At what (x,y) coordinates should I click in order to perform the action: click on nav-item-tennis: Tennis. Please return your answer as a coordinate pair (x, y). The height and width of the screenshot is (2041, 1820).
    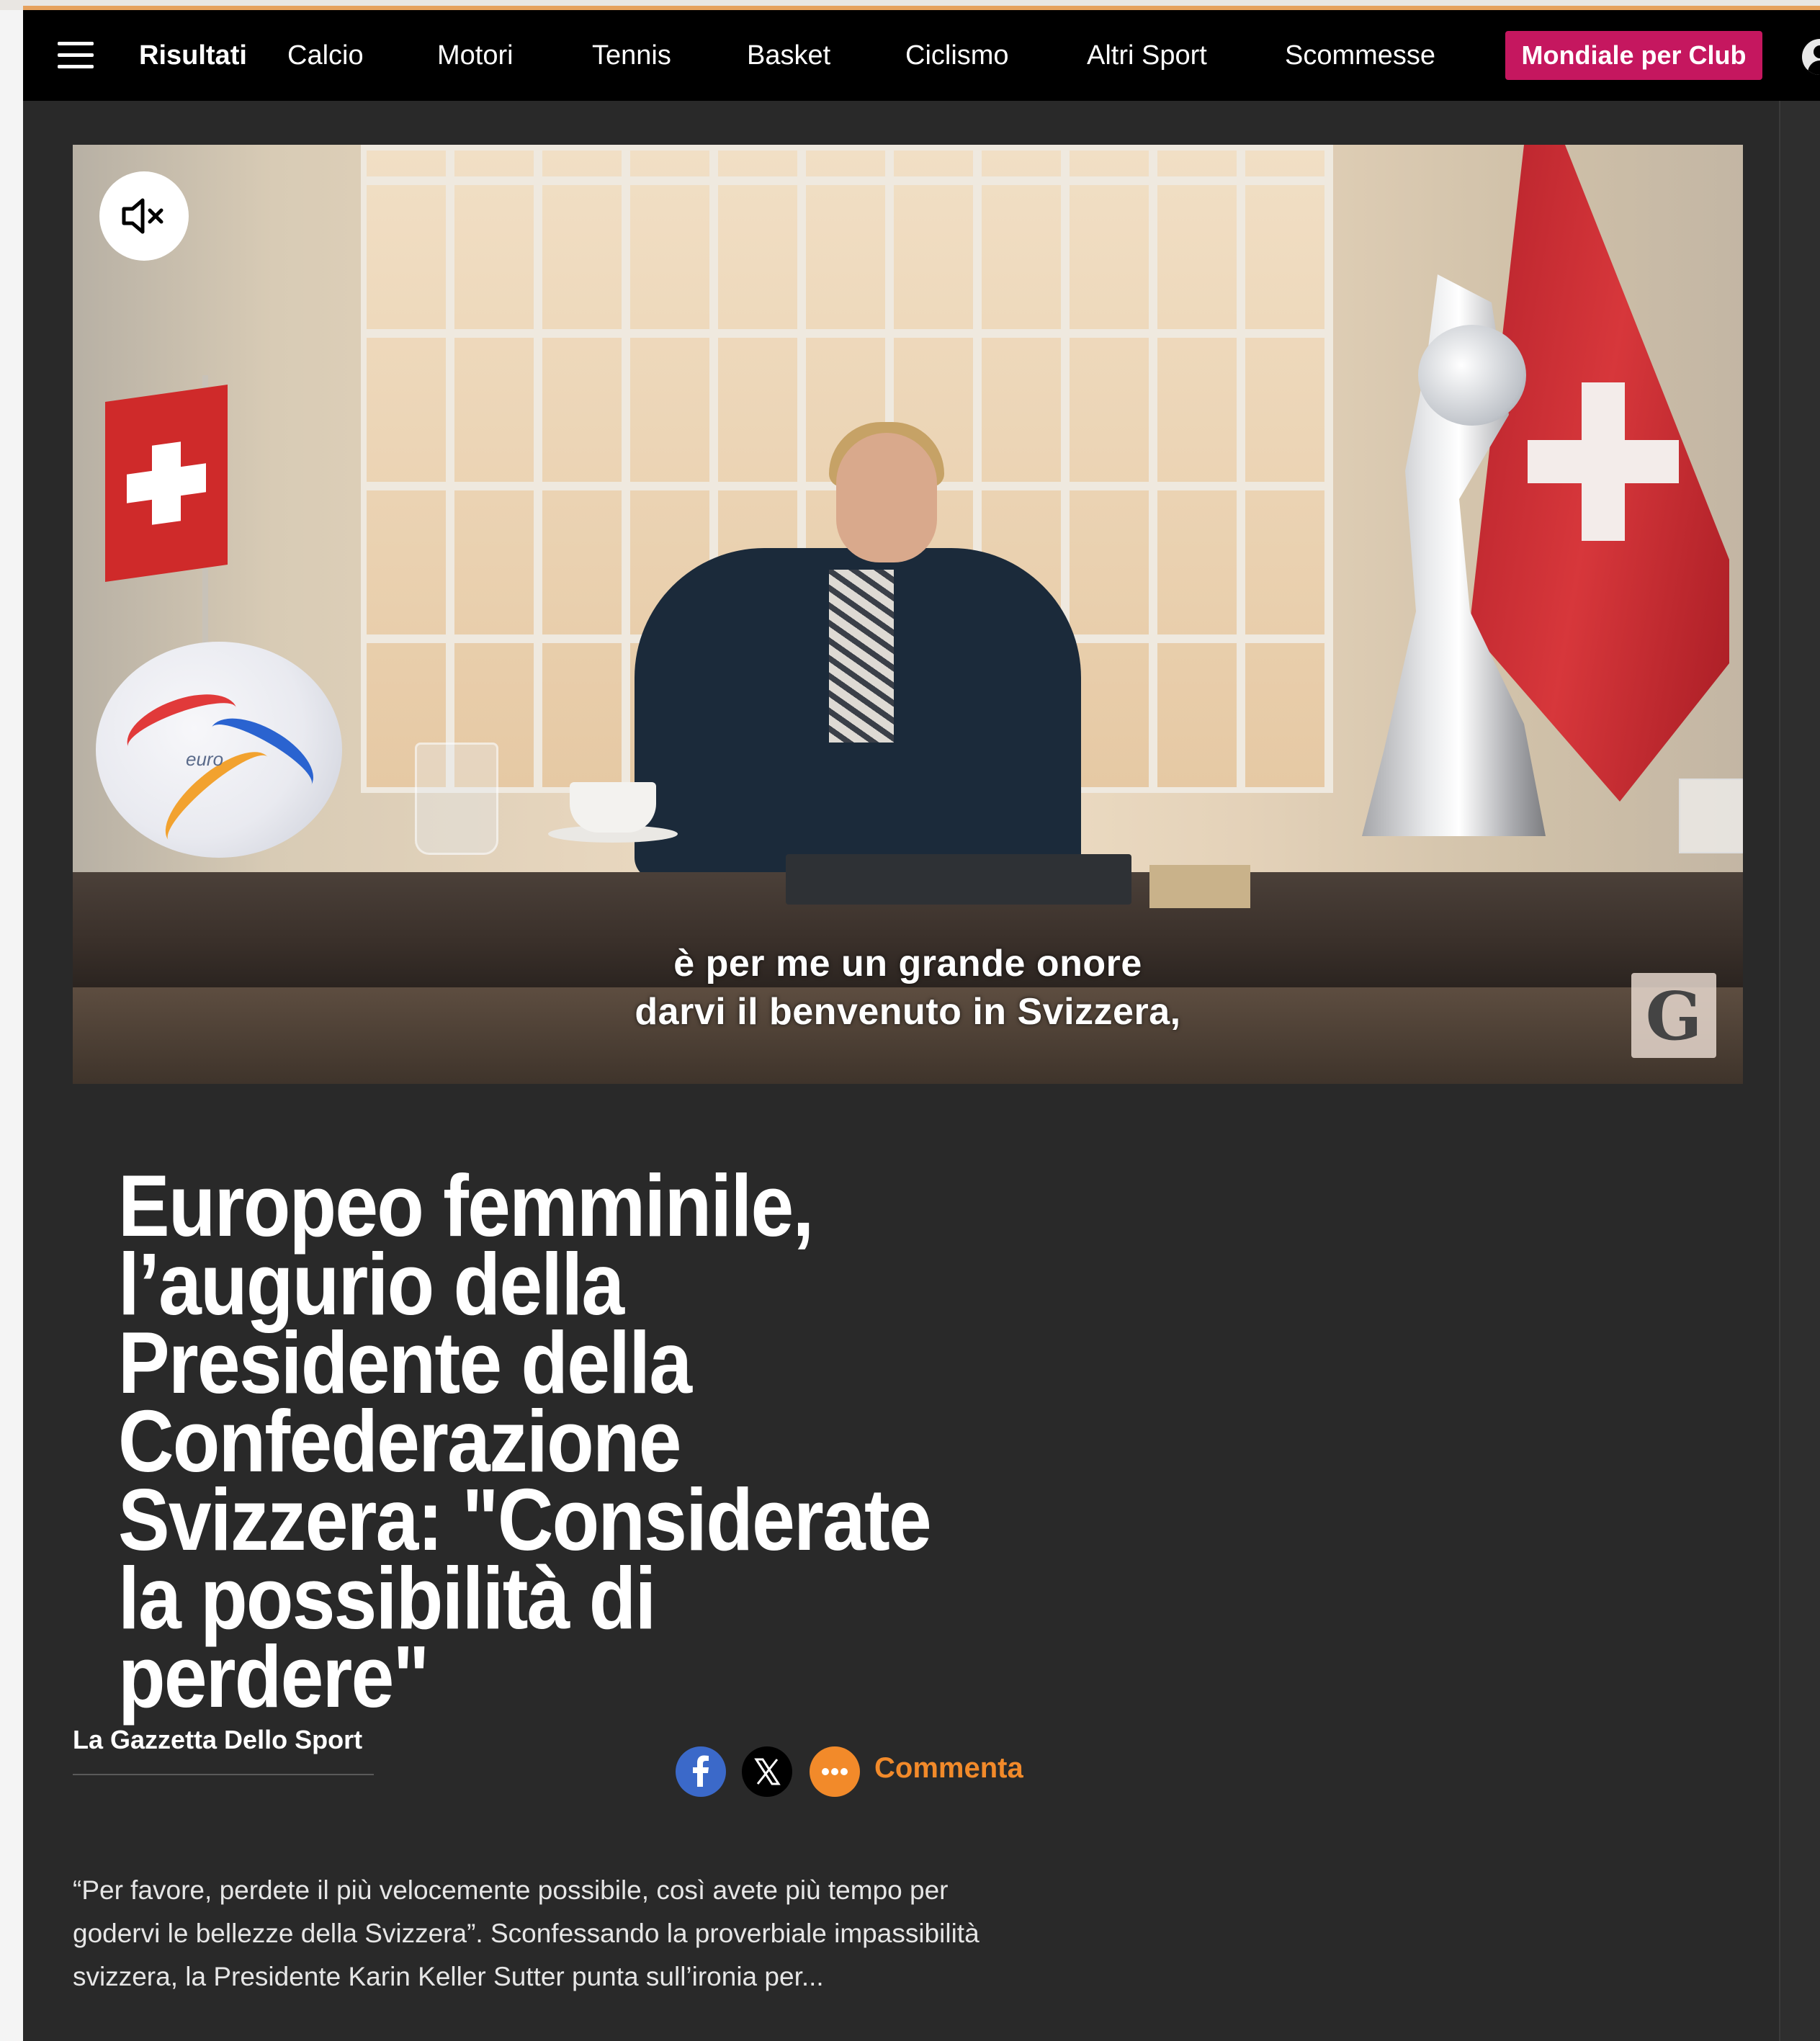
    Looking at the image, I should click on (631, 55).